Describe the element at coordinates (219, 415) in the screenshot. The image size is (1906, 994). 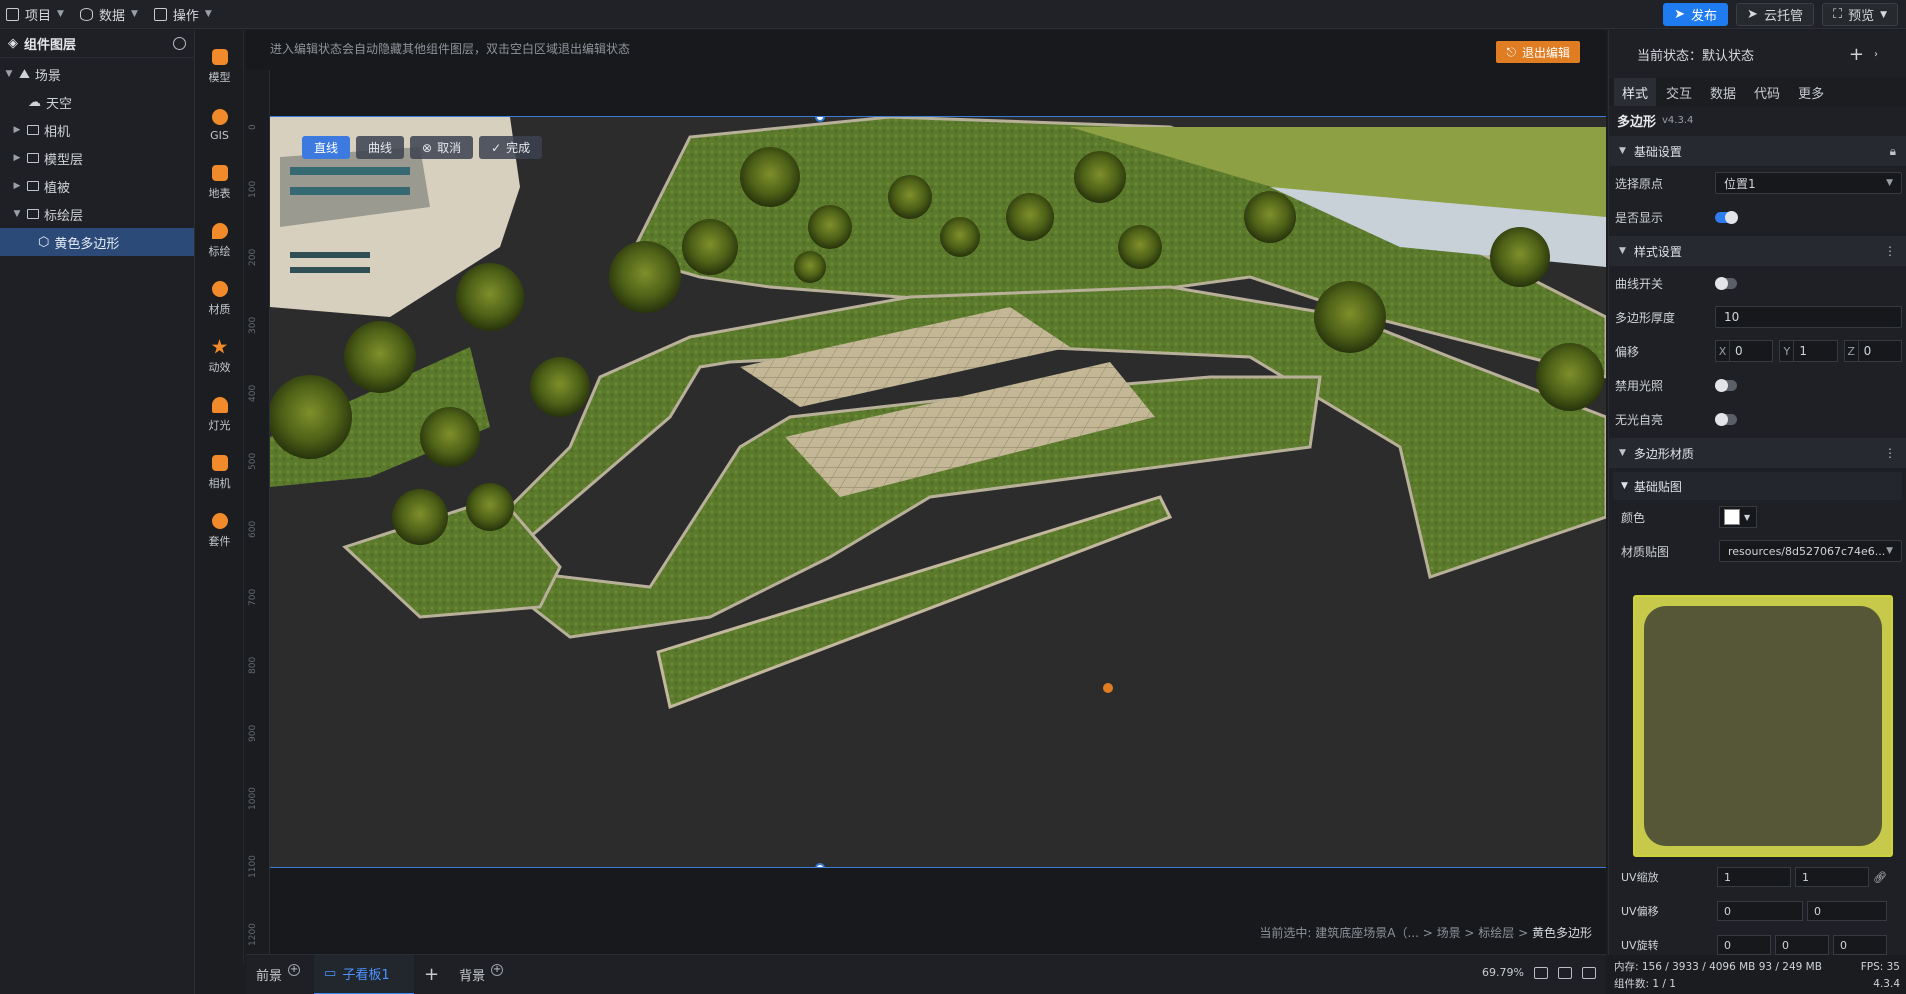
I see `tool-light: 灯光` at that location.